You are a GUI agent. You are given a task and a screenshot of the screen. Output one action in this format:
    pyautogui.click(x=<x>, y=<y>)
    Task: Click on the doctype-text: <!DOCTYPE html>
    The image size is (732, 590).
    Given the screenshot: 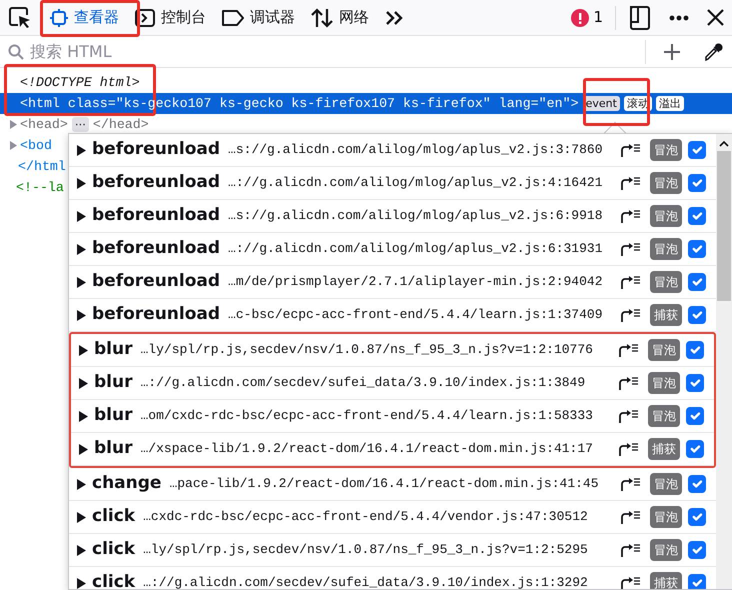 What is the action you would take?
    pyautogui.click(x=80, y=83)
    